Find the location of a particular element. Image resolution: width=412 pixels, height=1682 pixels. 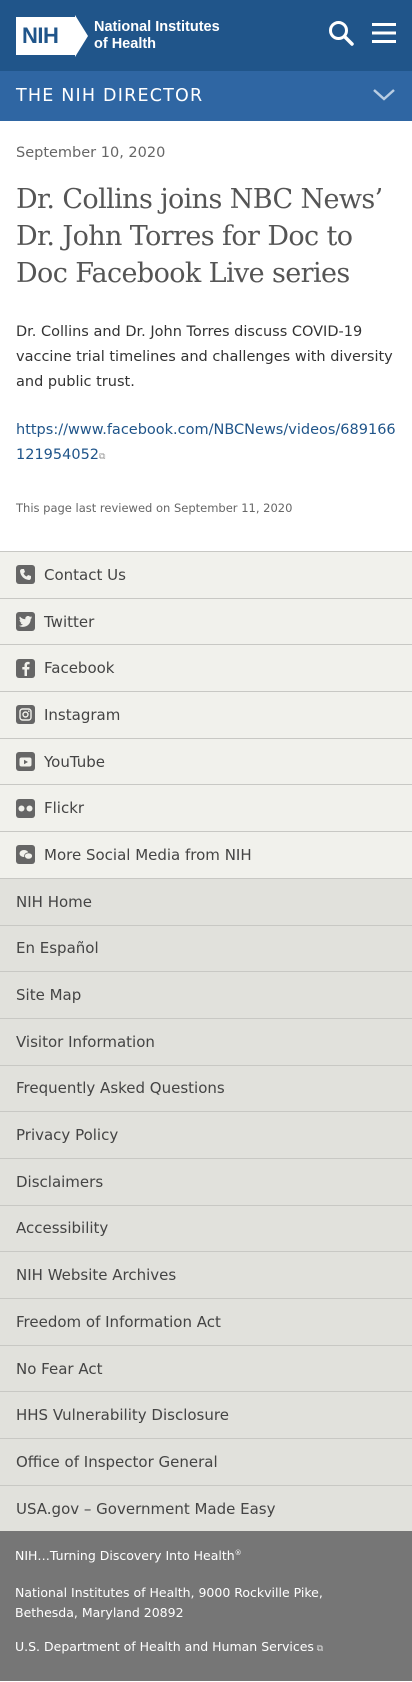

footer-link-site-map: Site Map is located at coordinates (206, 994).